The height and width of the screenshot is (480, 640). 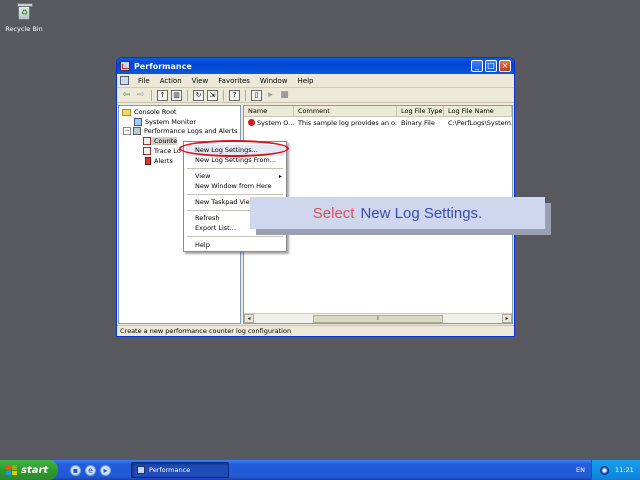 I want to click on tree-item-console-root: Console Root, so click(x=149, y=112).